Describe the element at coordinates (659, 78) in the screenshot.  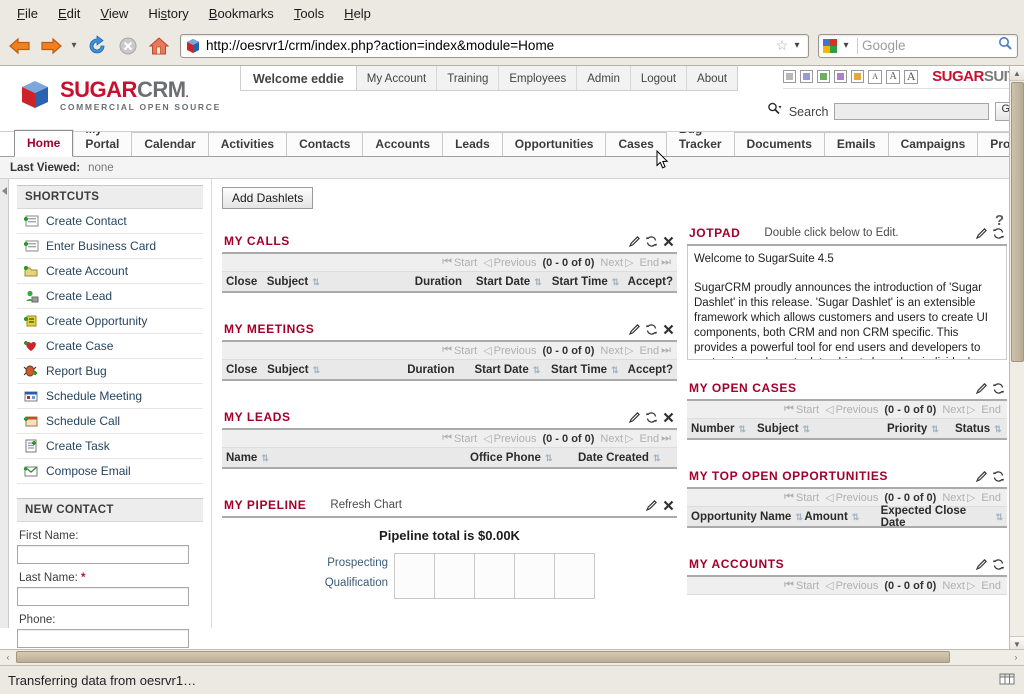
I see `top-link-logout: Logout` at that location.